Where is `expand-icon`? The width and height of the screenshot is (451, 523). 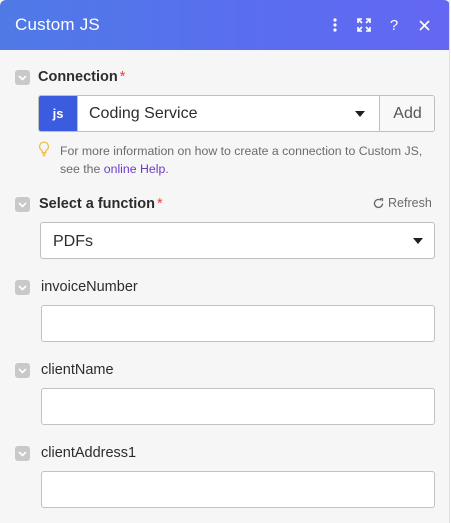
expand-icon is located at coordinates (364, 25).